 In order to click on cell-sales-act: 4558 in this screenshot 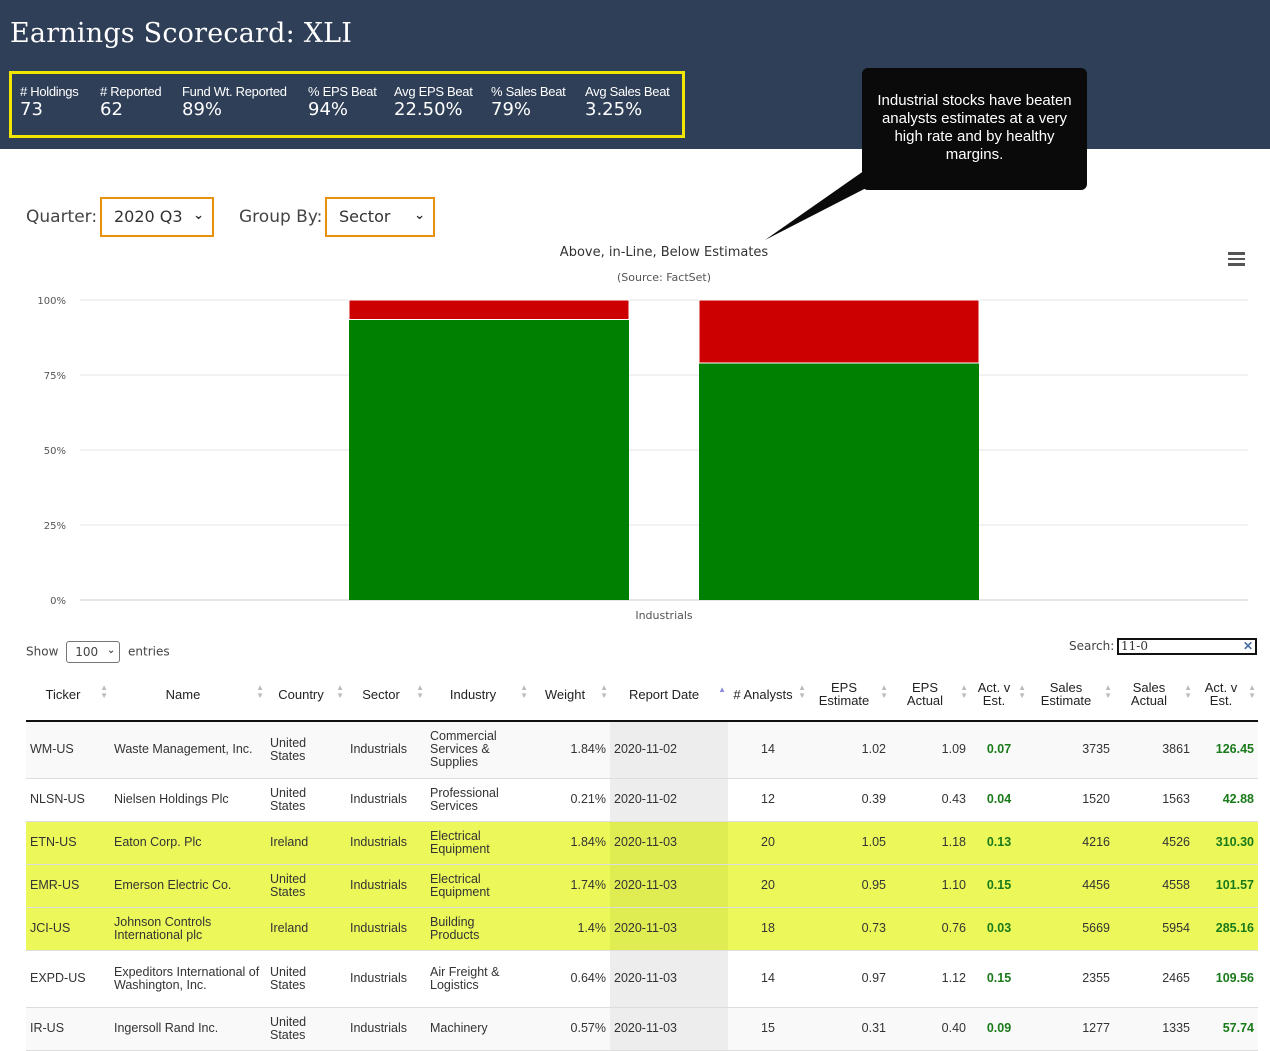, I will do `click(1154, 886)`.